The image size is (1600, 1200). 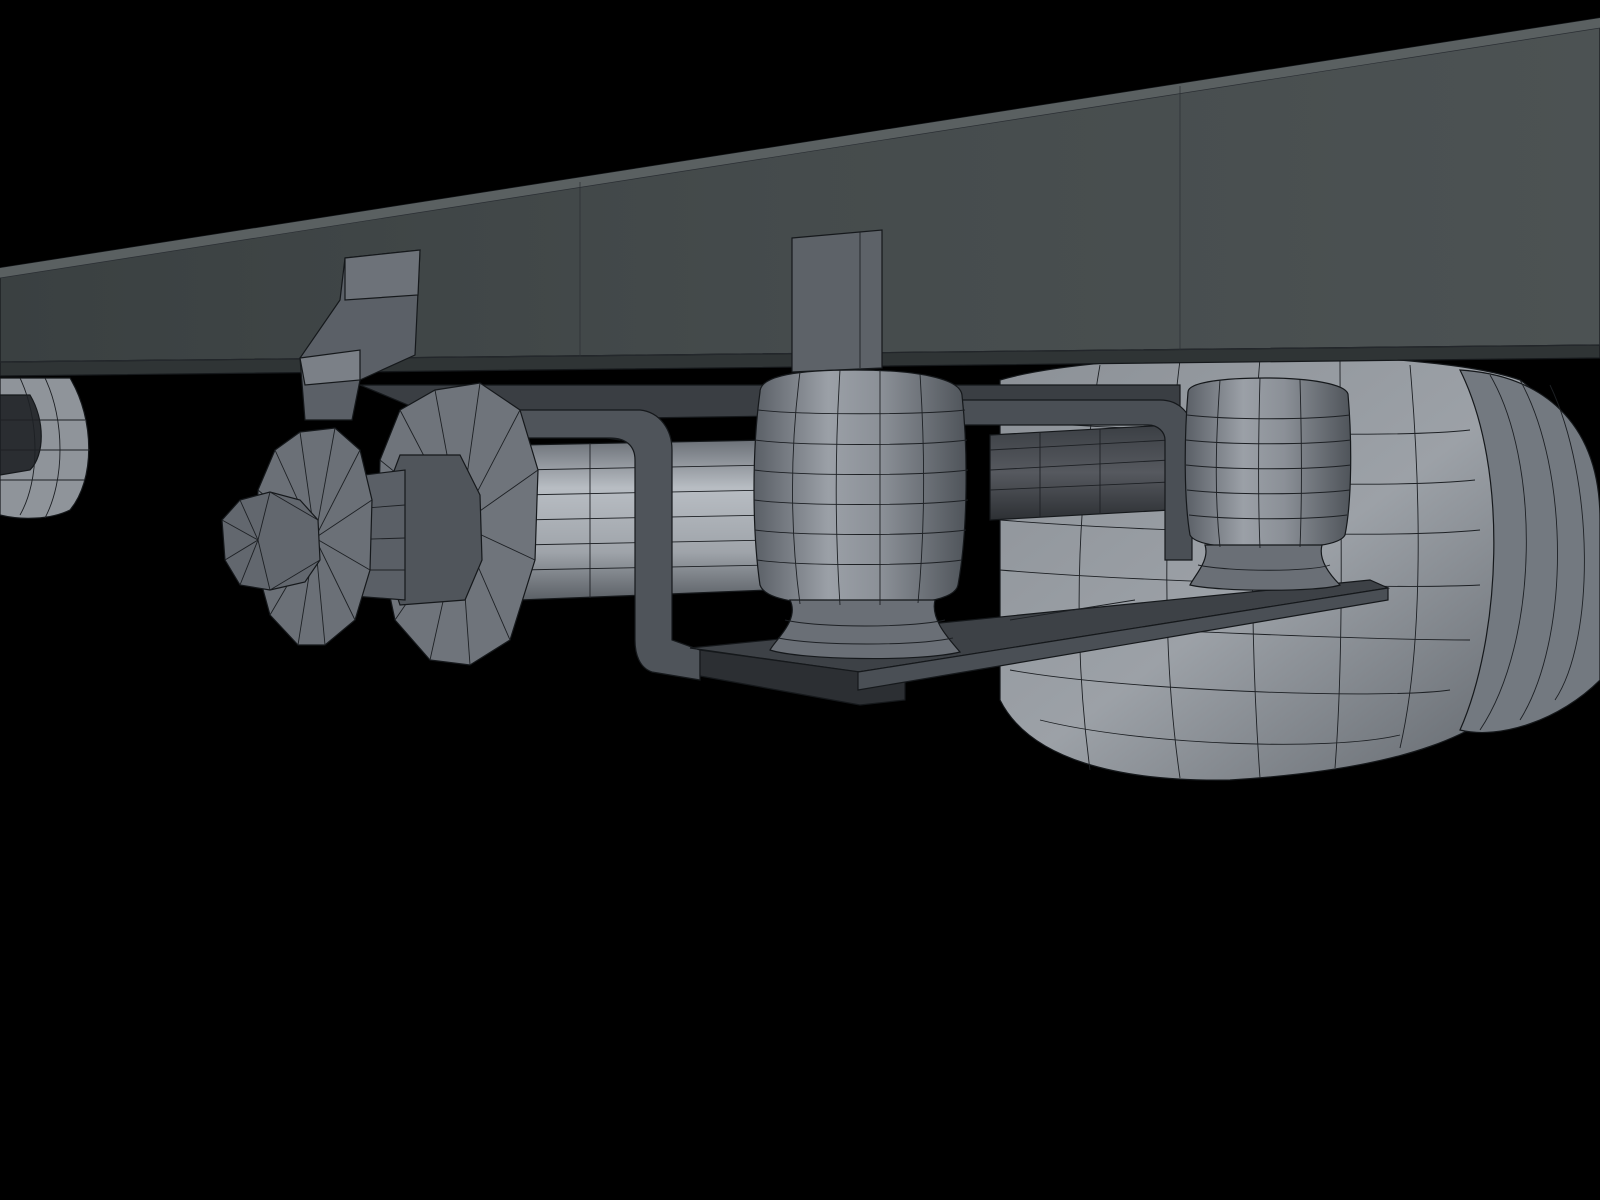 I want to click on left-wheel, so click(x=45, y=448).